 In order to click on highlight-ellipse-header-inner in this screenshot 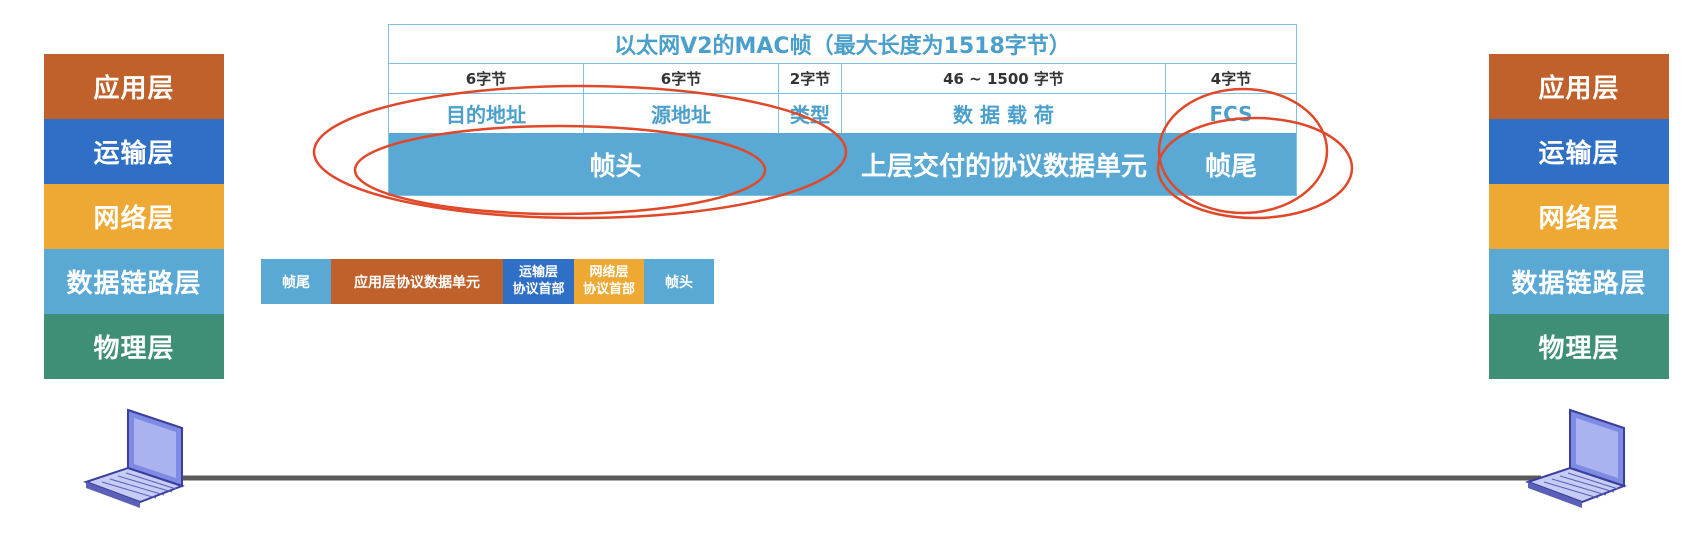, I will do `click(560, 170)`.